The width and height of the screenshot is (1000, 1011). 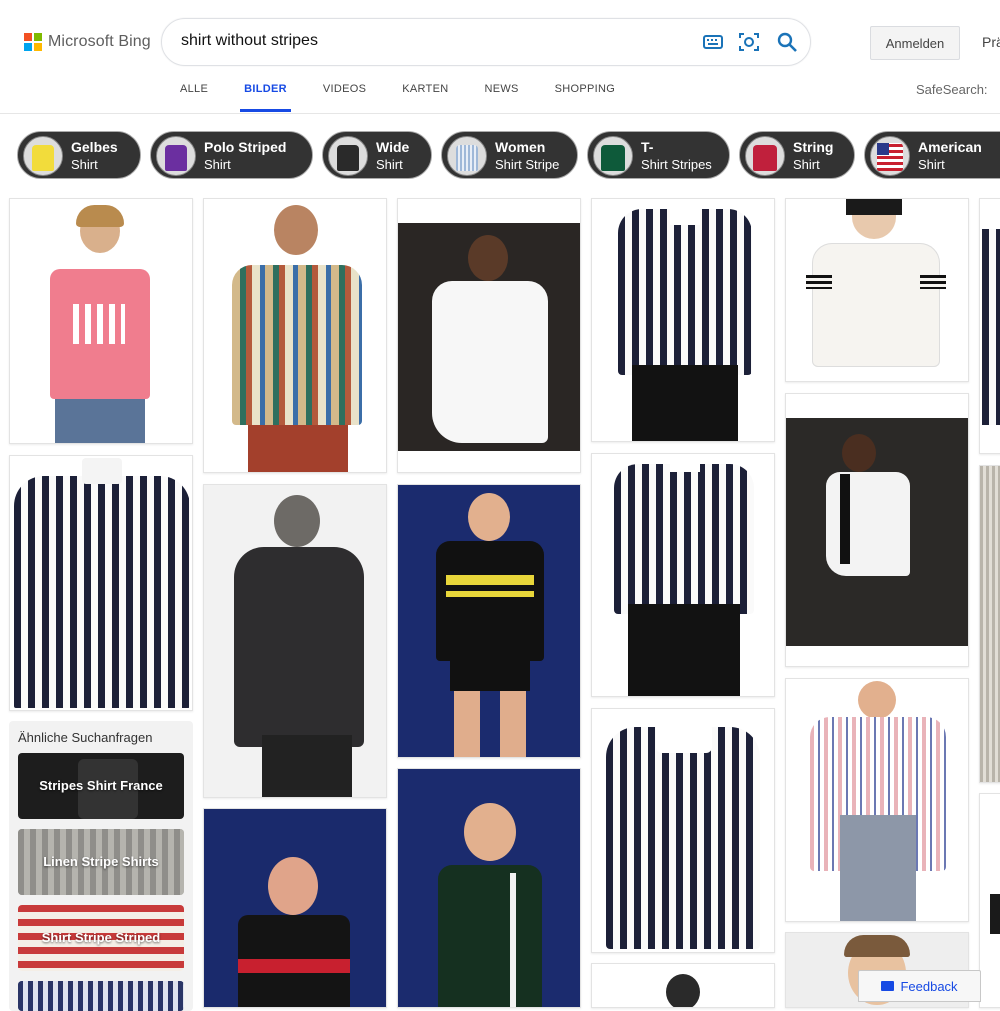 I want to click on chip-string-shirt: String Shirt, so click(x=797, y=155).